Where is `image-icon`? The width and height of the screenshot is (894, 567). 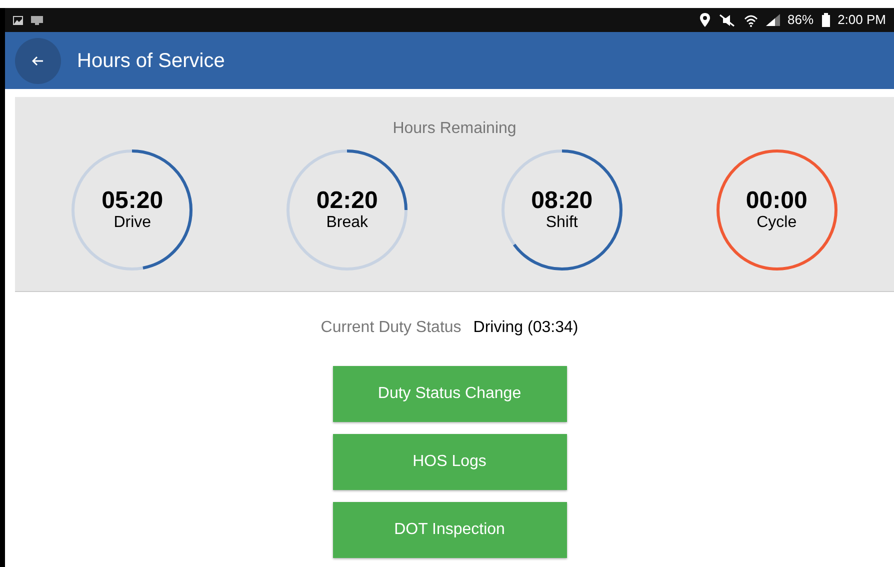
image-icon is located at coordinates (18, 20).